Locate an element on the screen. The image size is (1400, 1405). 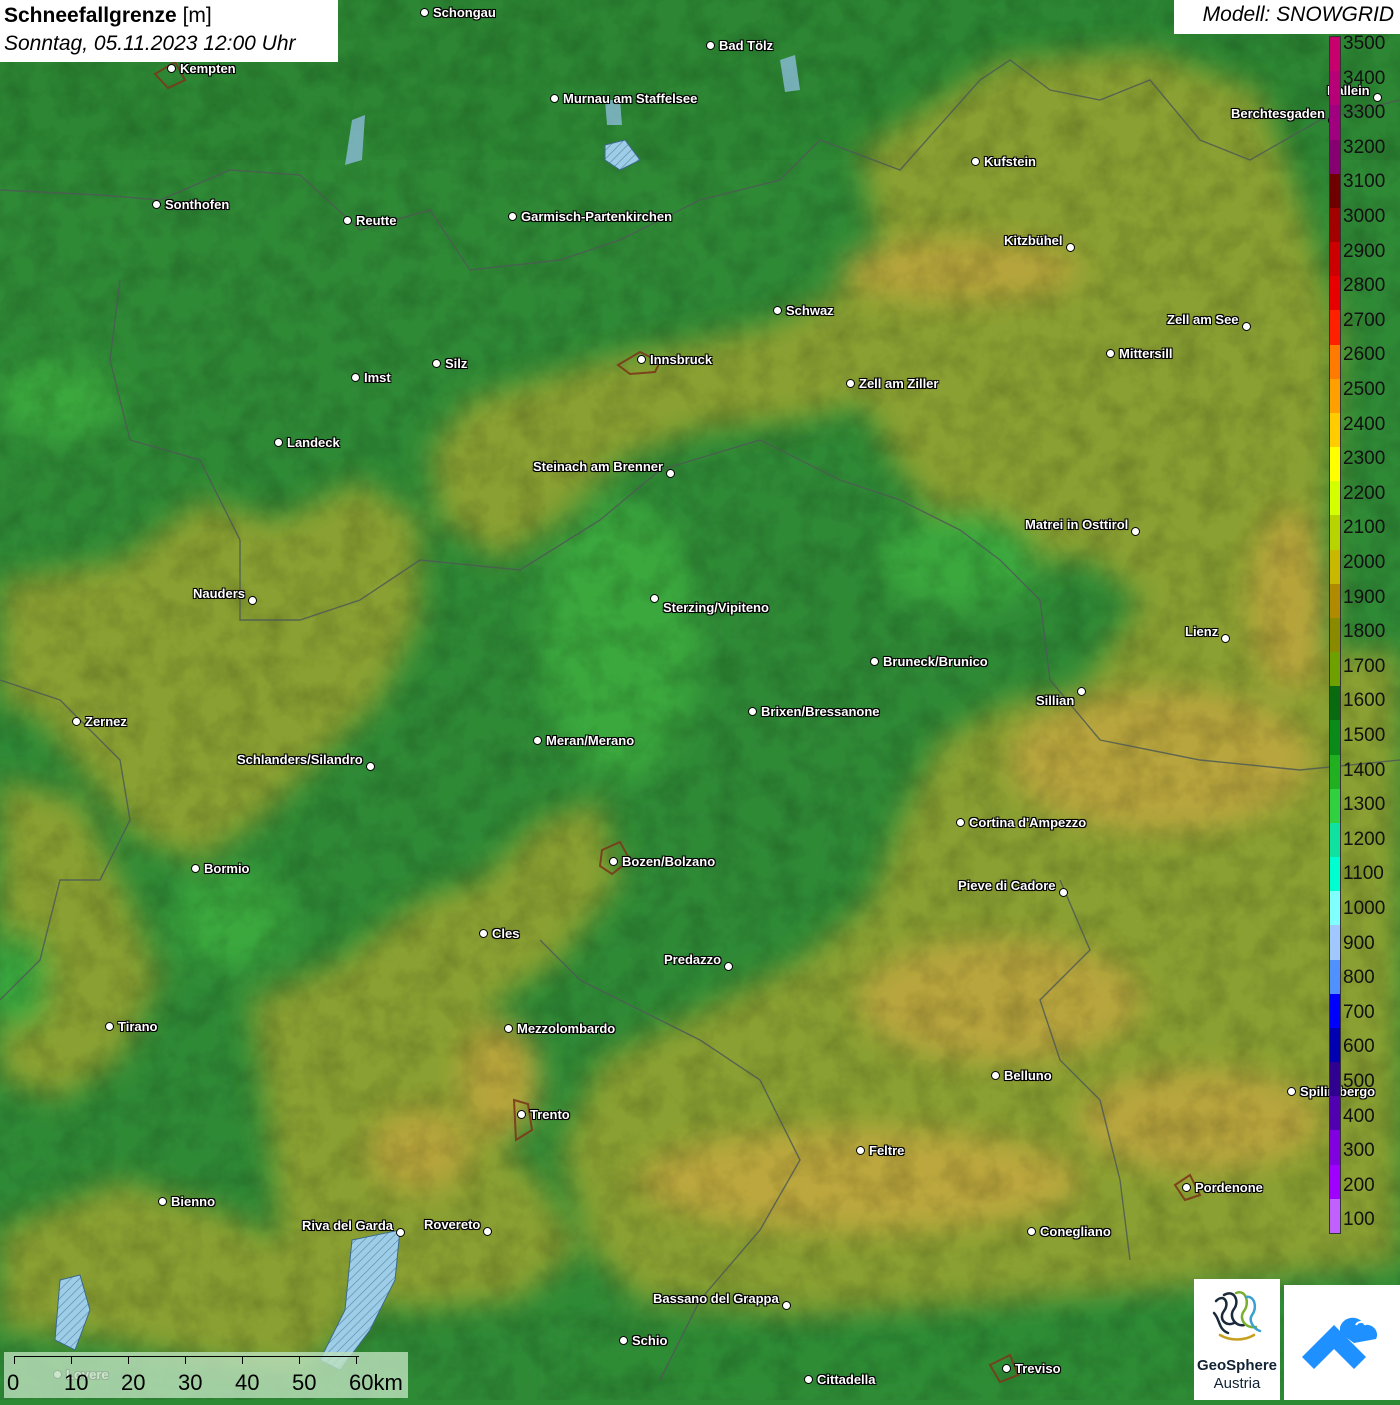
legend-label: 3200 is located at coordinates (1364, 147).